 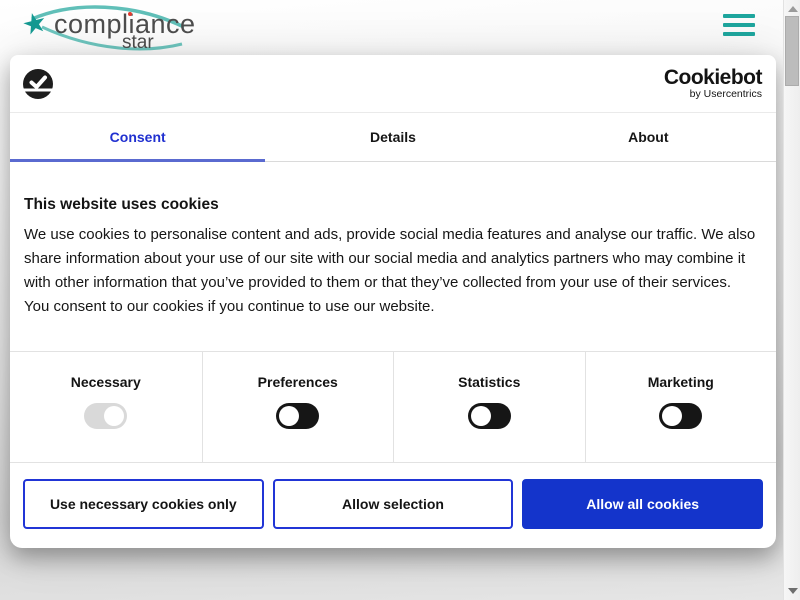 What do you see at coordinates (143, 504) in the screenshot?
I see `use-necessary-cookies-button: Use necessary cookies only` at bounding box center [143, 504].